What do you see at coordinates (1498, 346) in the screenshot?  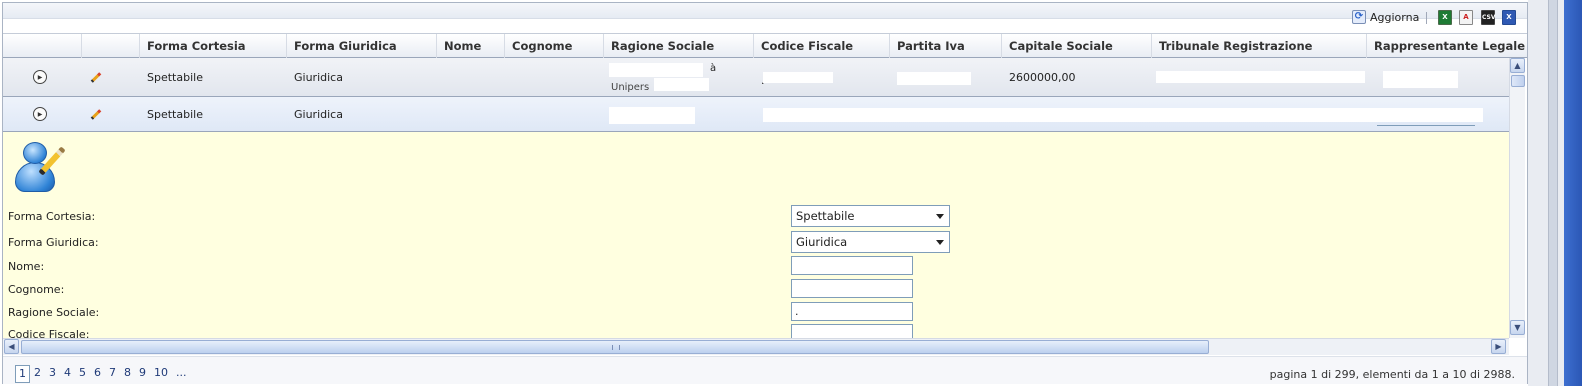 I see `scroll-right-button: ▶` at bounding box center [1498, 346].